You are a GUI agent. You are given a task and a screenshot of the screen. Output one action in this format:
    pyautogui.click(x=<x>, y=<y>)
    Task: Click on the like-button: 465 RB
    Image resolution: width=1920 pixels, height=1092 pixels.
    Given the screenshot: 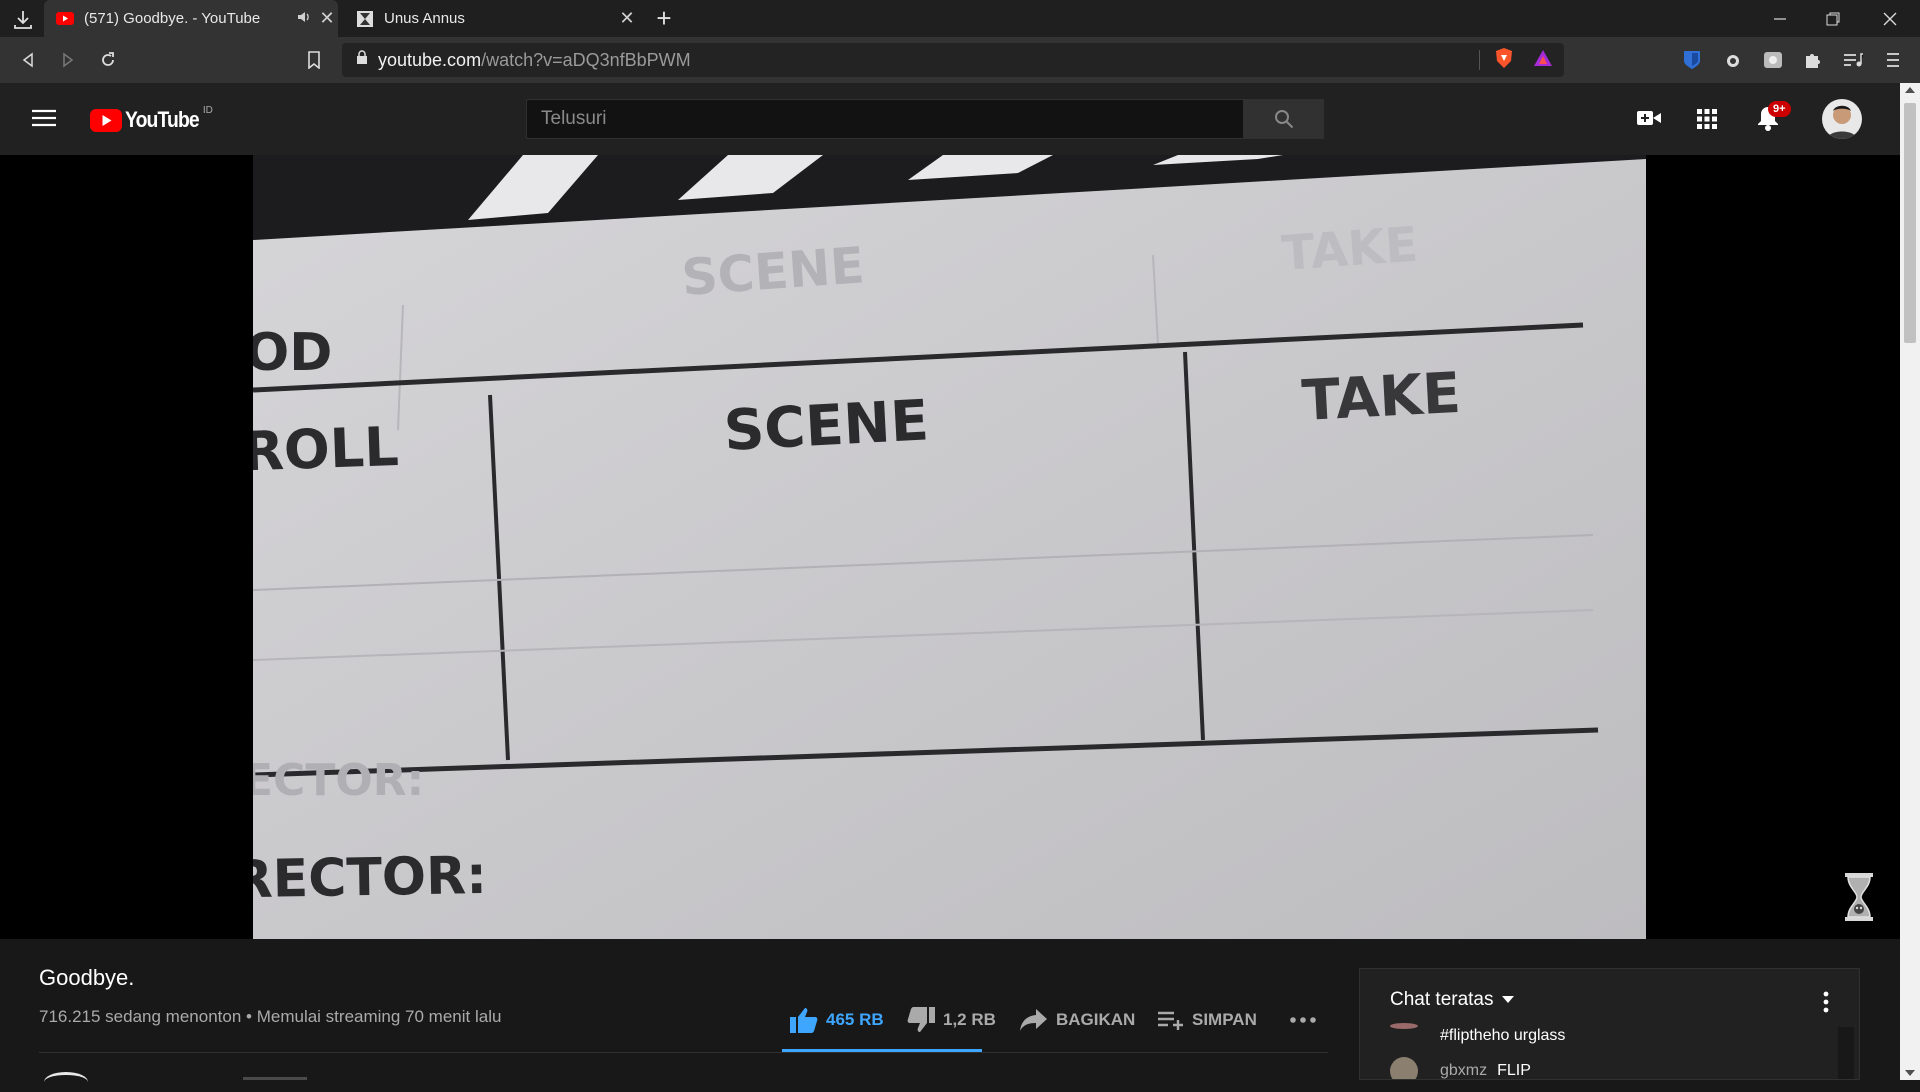 What is the action you would take?
    pyautogui.click(x=837, y=1020)
    